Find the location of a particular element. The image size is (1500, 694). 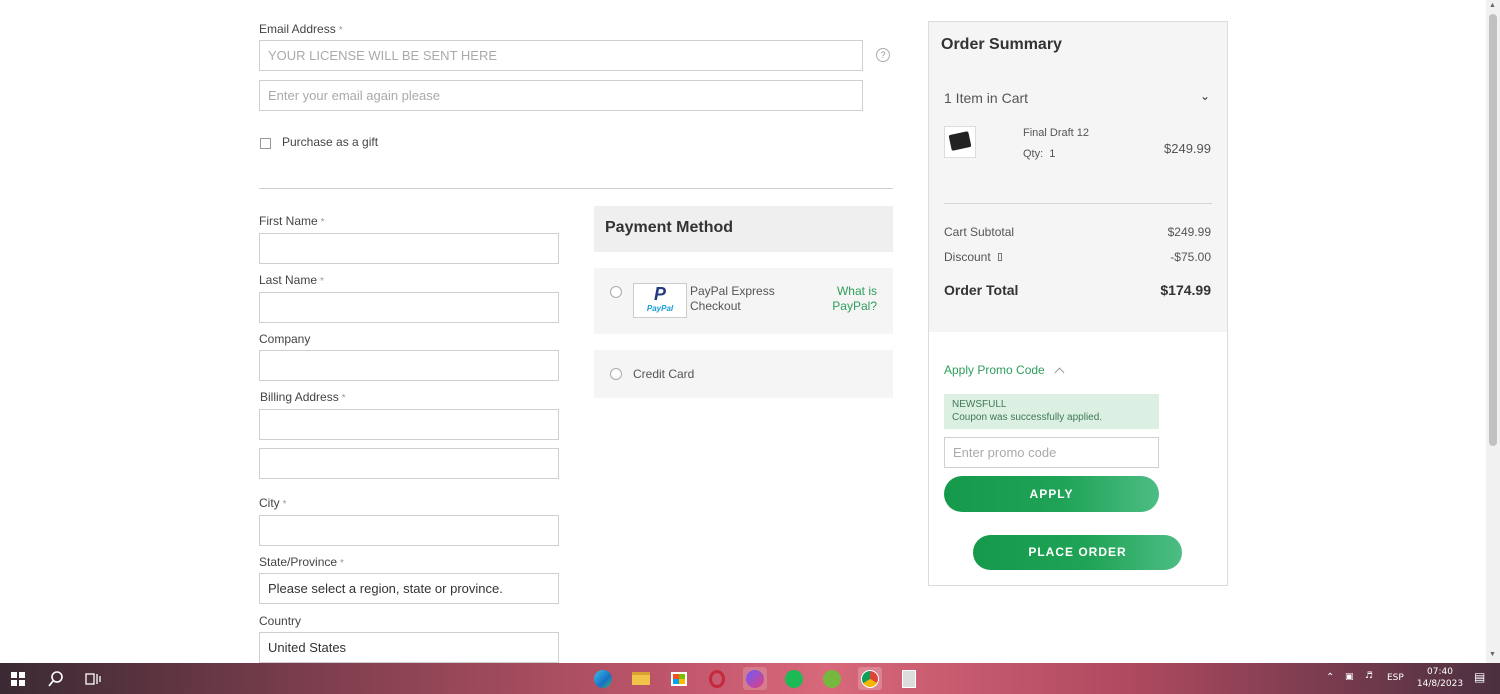

product-thumbnail is located at coordinates (960, 142).